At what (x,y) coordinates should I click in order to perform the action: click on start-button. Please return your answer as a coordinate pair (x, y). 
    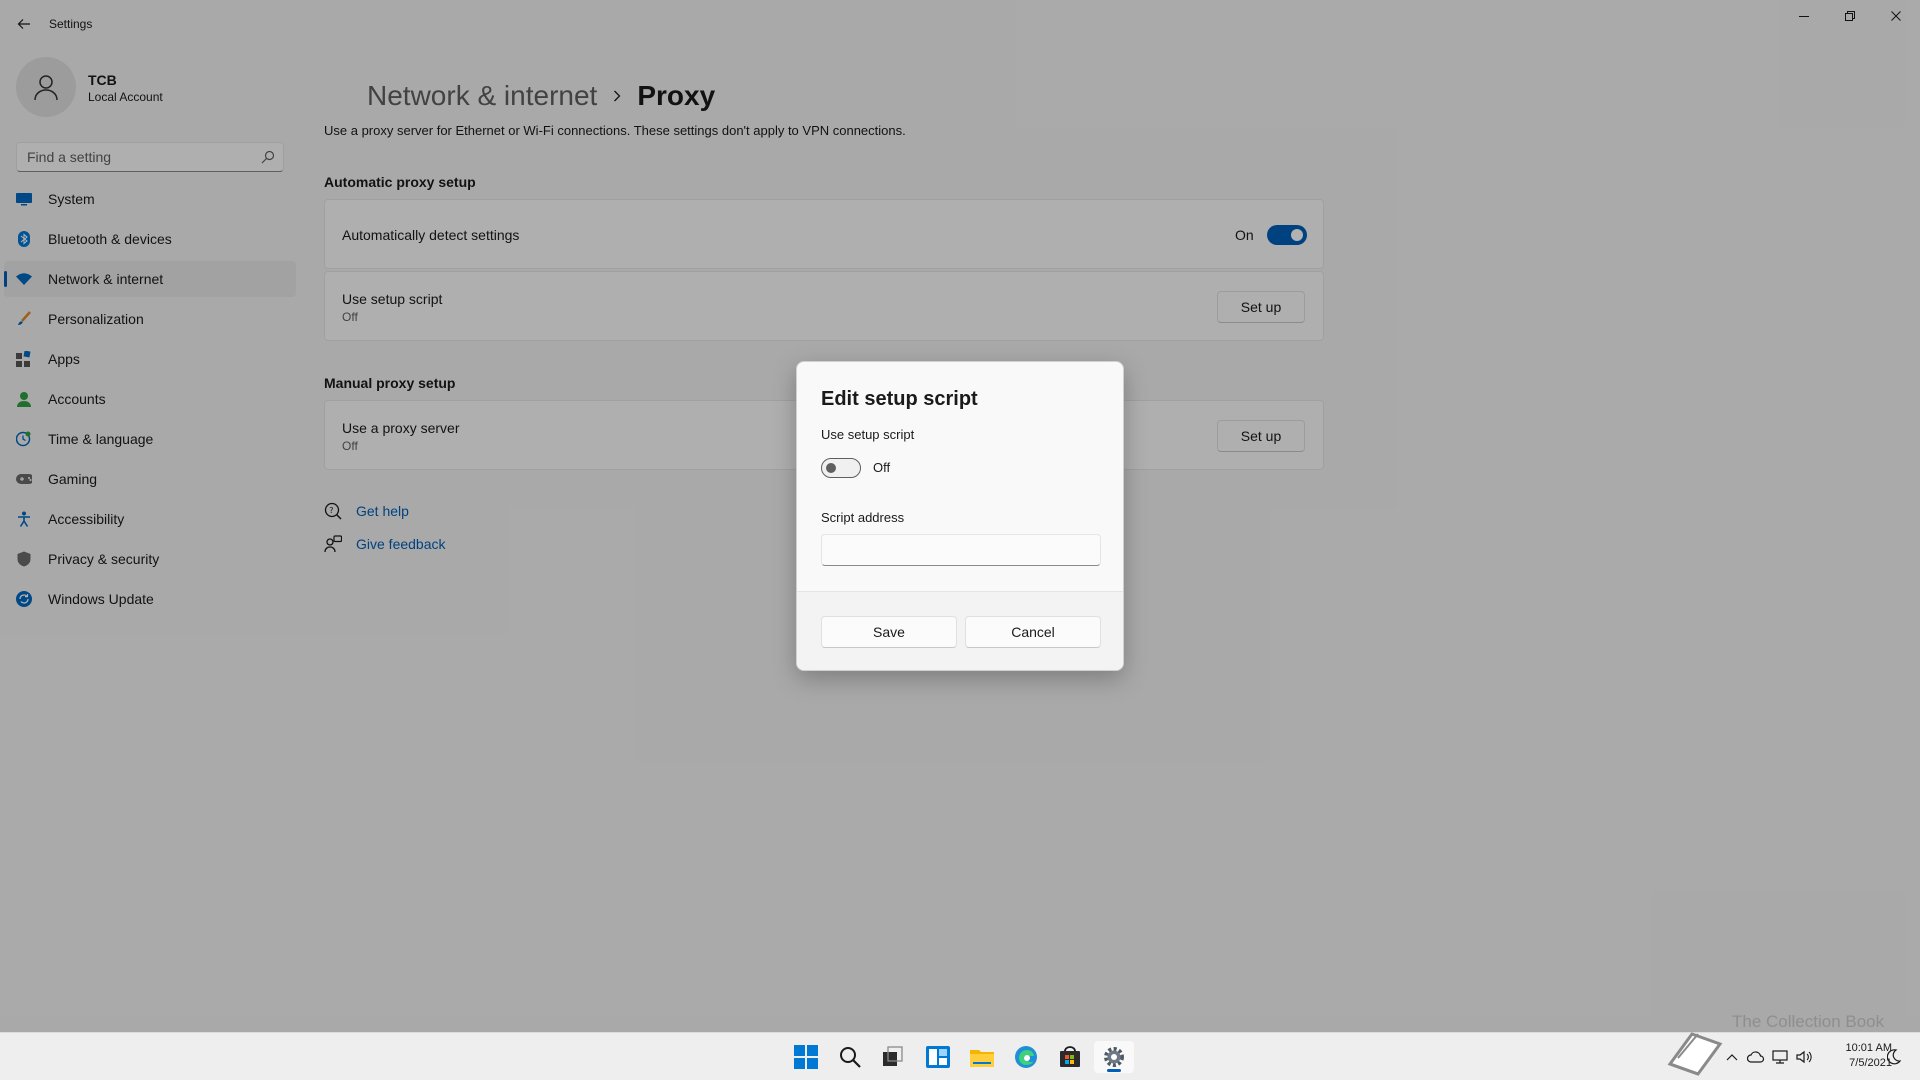
    Looking at the image, I should click on (806, 1057).